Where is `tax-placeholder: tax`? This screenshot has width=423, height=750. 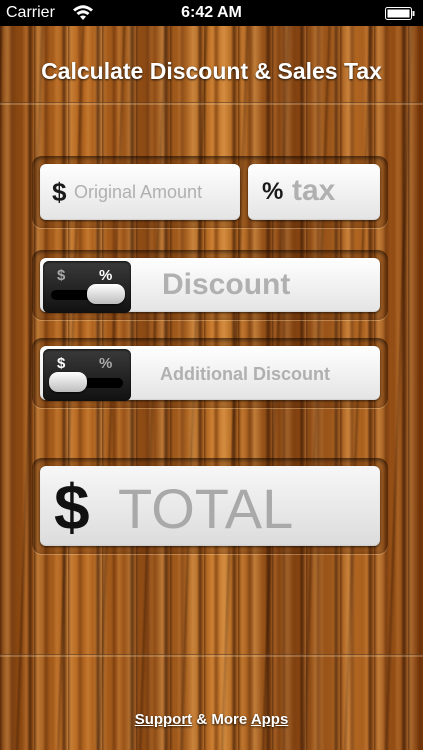 tax-placeholder: tax is located at coordinates (314, 190).